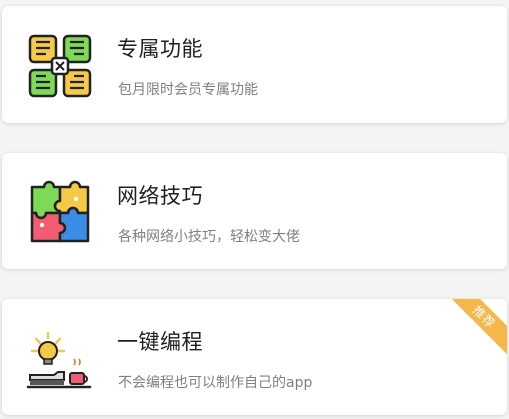  What do you see at coordinates (209, 237) in the screenshot?
I see `feature-description: 各种网络小技巧，轻松变大佬` at bounding box center [209, 237].